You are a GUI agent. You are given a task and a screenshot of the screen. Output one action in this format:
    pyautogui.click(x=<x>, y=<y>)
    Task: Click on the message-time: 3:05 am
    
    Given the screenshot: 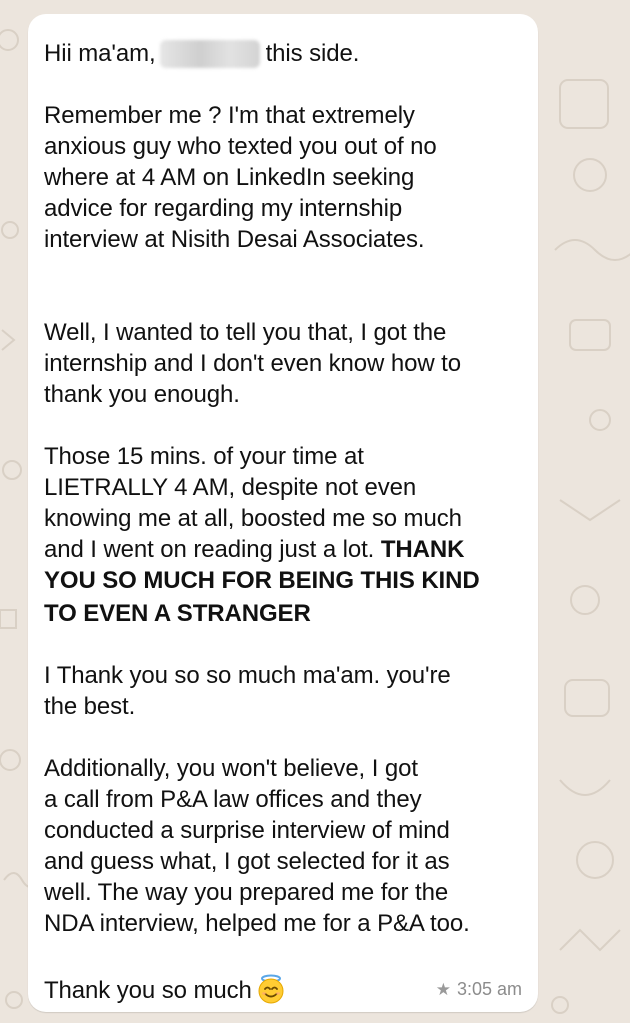 What is the action you would take?
    pyautogui.click(x=489, y=989)
    